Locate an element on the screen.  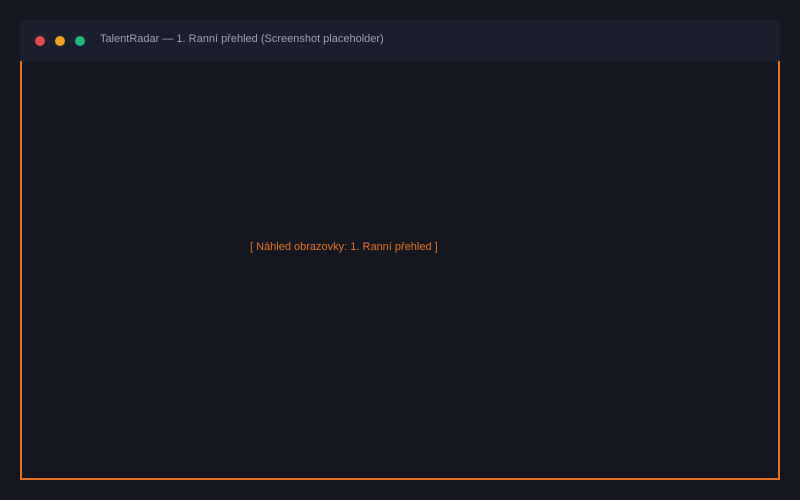
minimize-window-icon is located at coordinates (60, 41).